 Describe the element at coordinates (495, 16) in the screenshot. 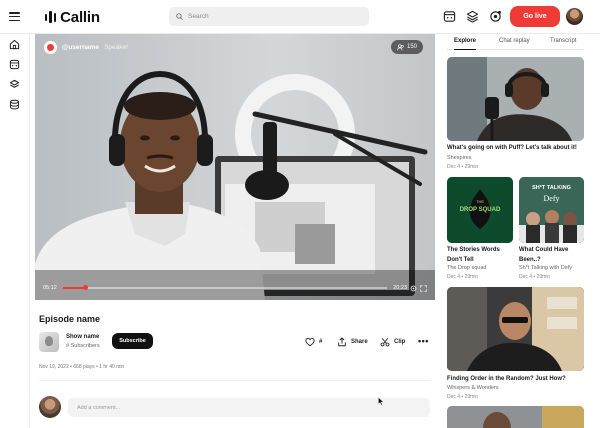

I see `notifications-icon` at that location.